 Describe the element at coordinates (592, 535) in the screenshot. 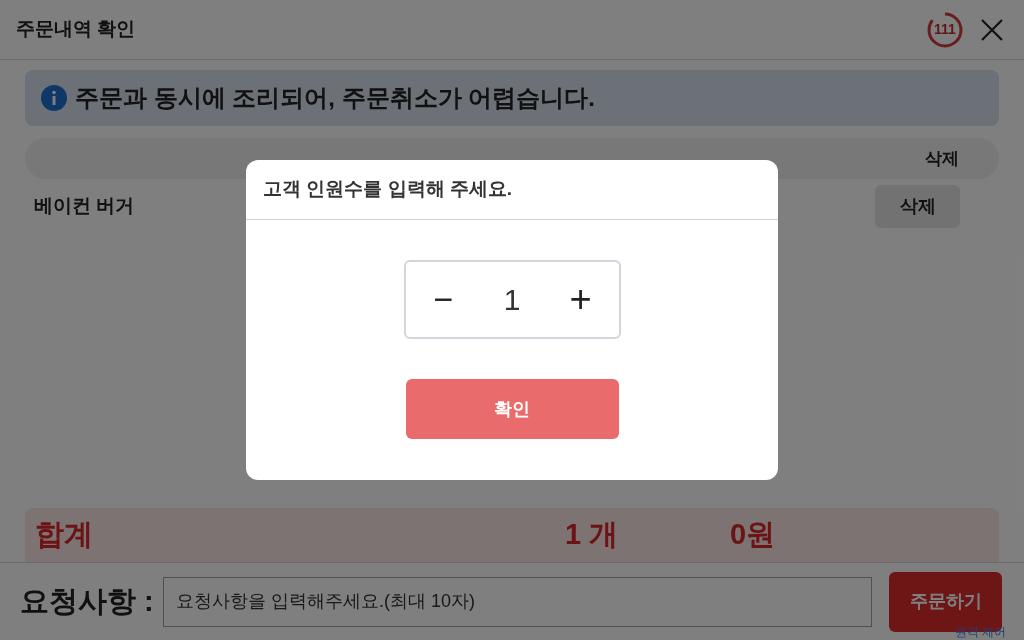

I see `total-quantity: 1 개` at that location.